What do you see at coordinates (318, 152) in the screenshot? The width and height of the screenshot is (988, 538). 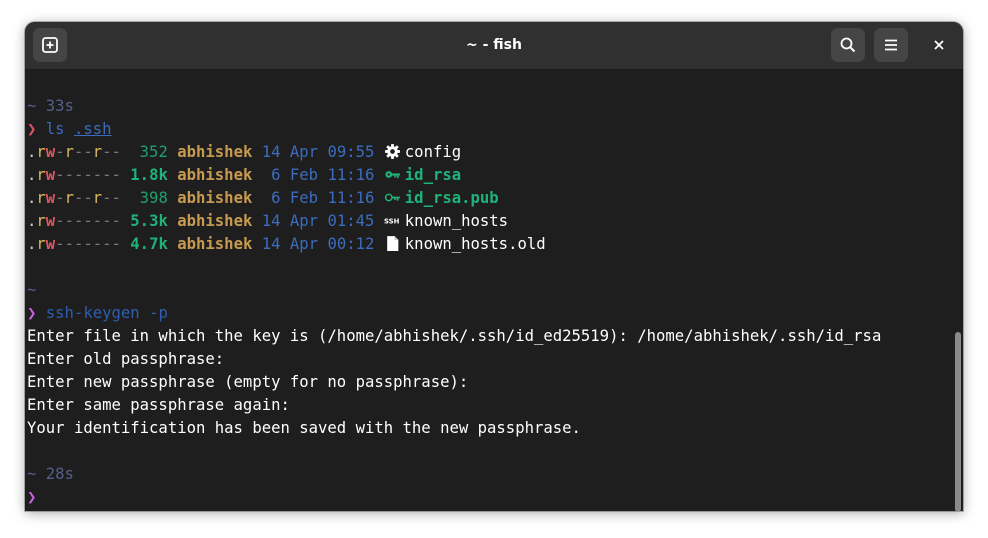 I see `file-date: 14 Apr 09:55` at bounding box center [318, 152].